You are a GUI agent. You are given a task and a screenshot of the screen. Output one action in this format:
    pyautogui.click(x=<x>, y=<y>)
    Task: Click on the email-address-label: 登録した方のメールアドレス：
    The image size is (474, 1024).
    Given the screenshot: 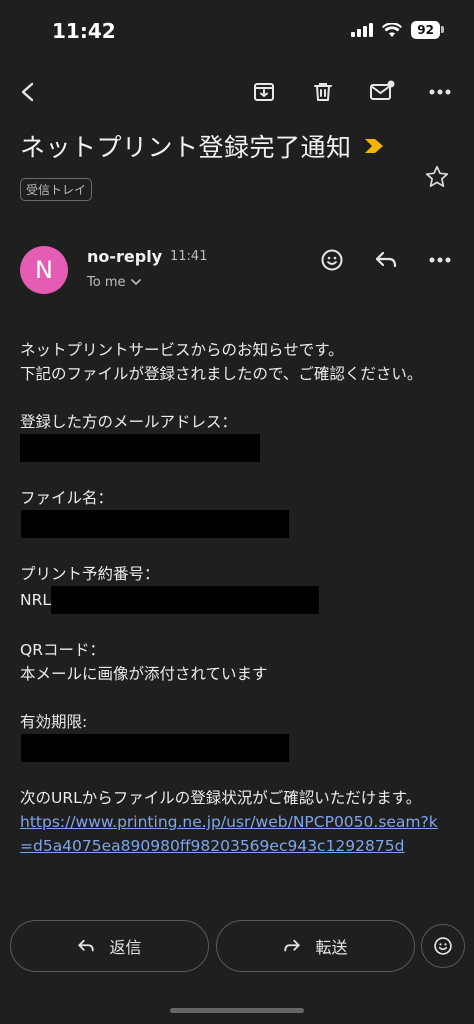 What is the action you would take?
    pyautogui.click(x=129, y=422)
    